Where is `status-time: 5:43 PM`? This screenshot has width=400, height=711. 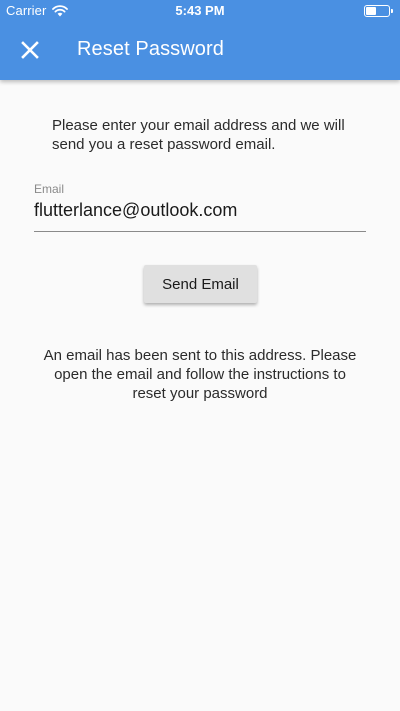 status-time: 5:43 PM is located at coordinates (200, 10).